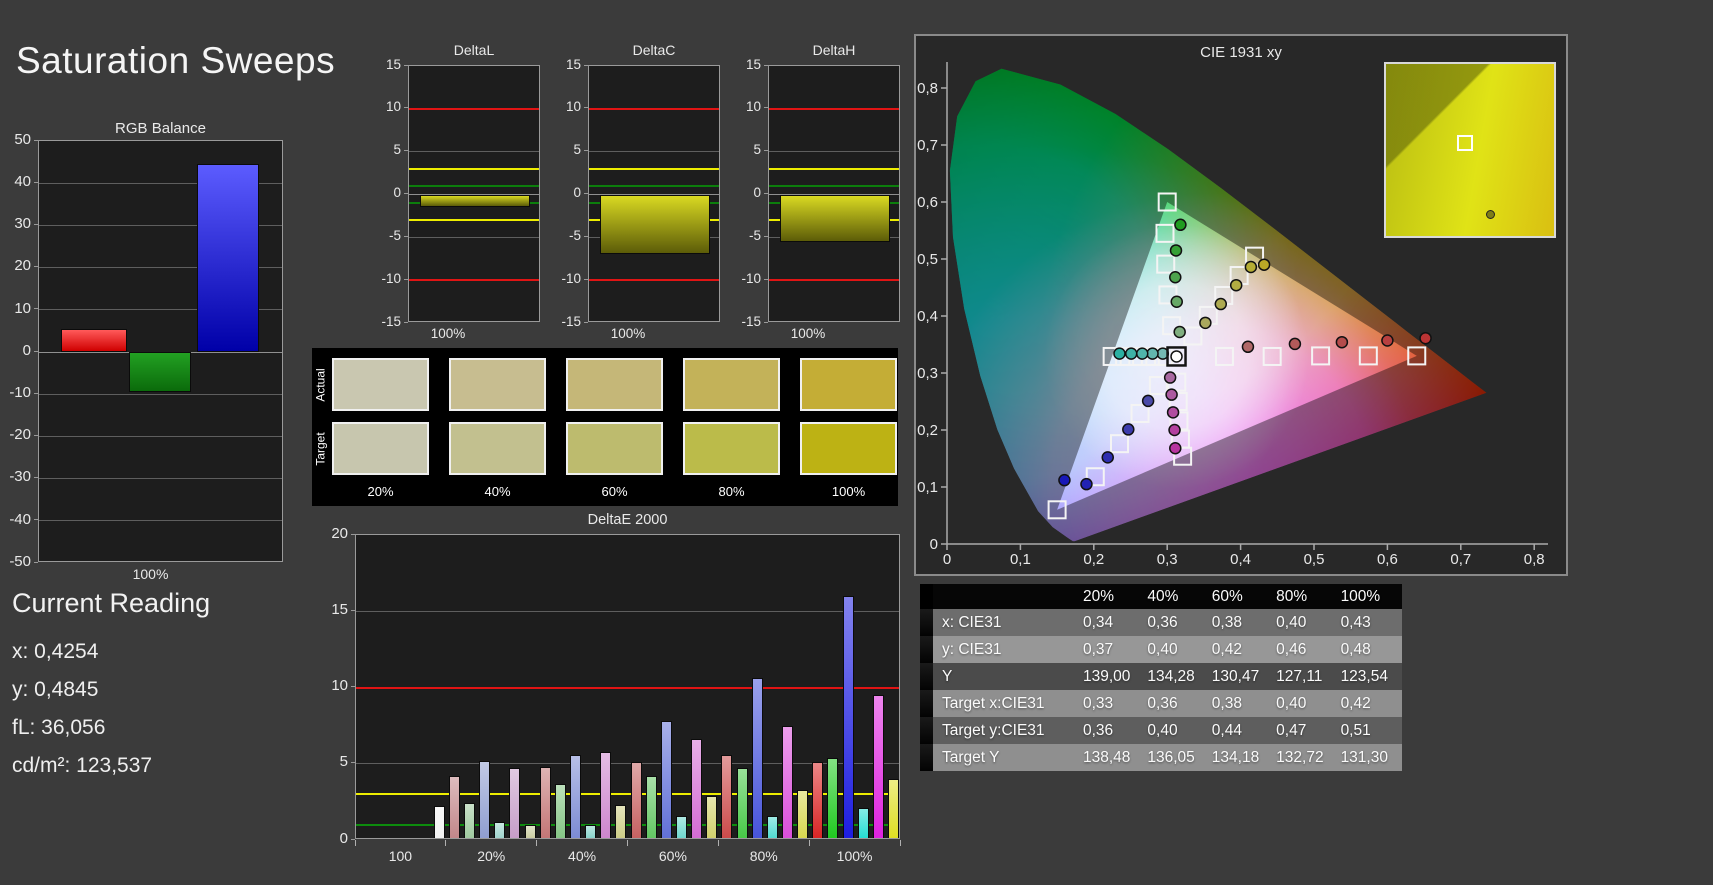 This screenshot has width=1713, height=885. Describe the element at coordinates (927, 88) in the screenshot. I see `cie-y-tick-label: 0,8` at that location.